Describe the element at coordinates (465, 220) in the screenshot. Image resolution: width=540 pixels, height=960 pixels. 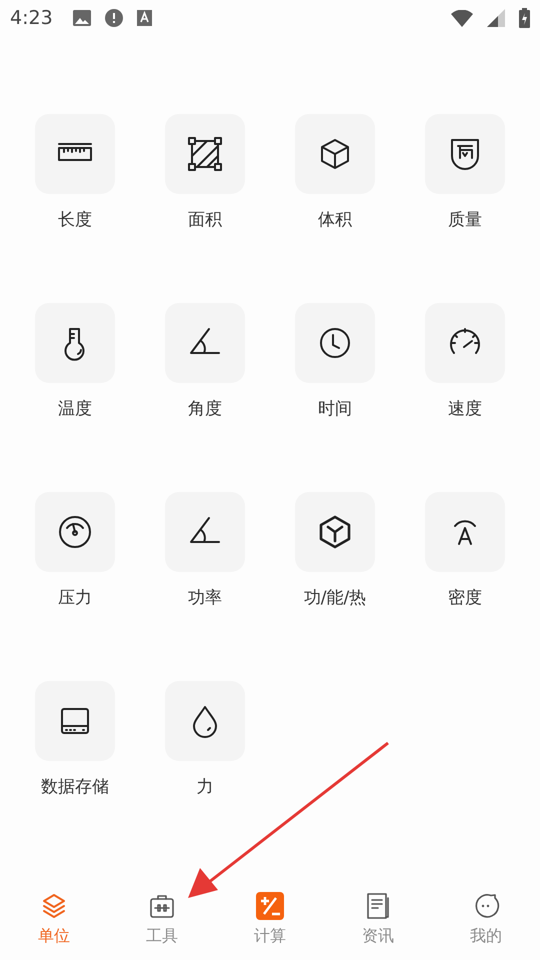
I see `unit-label: 质量` at that location.